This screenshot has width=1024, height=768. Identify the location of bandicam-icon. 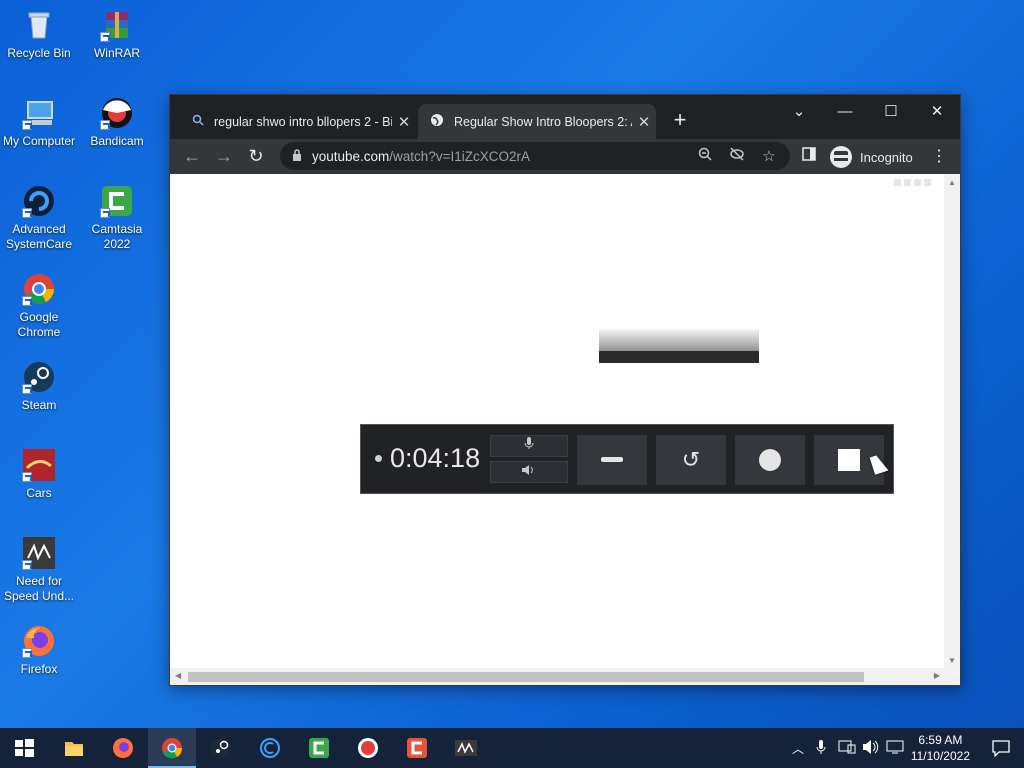
(117, 113).